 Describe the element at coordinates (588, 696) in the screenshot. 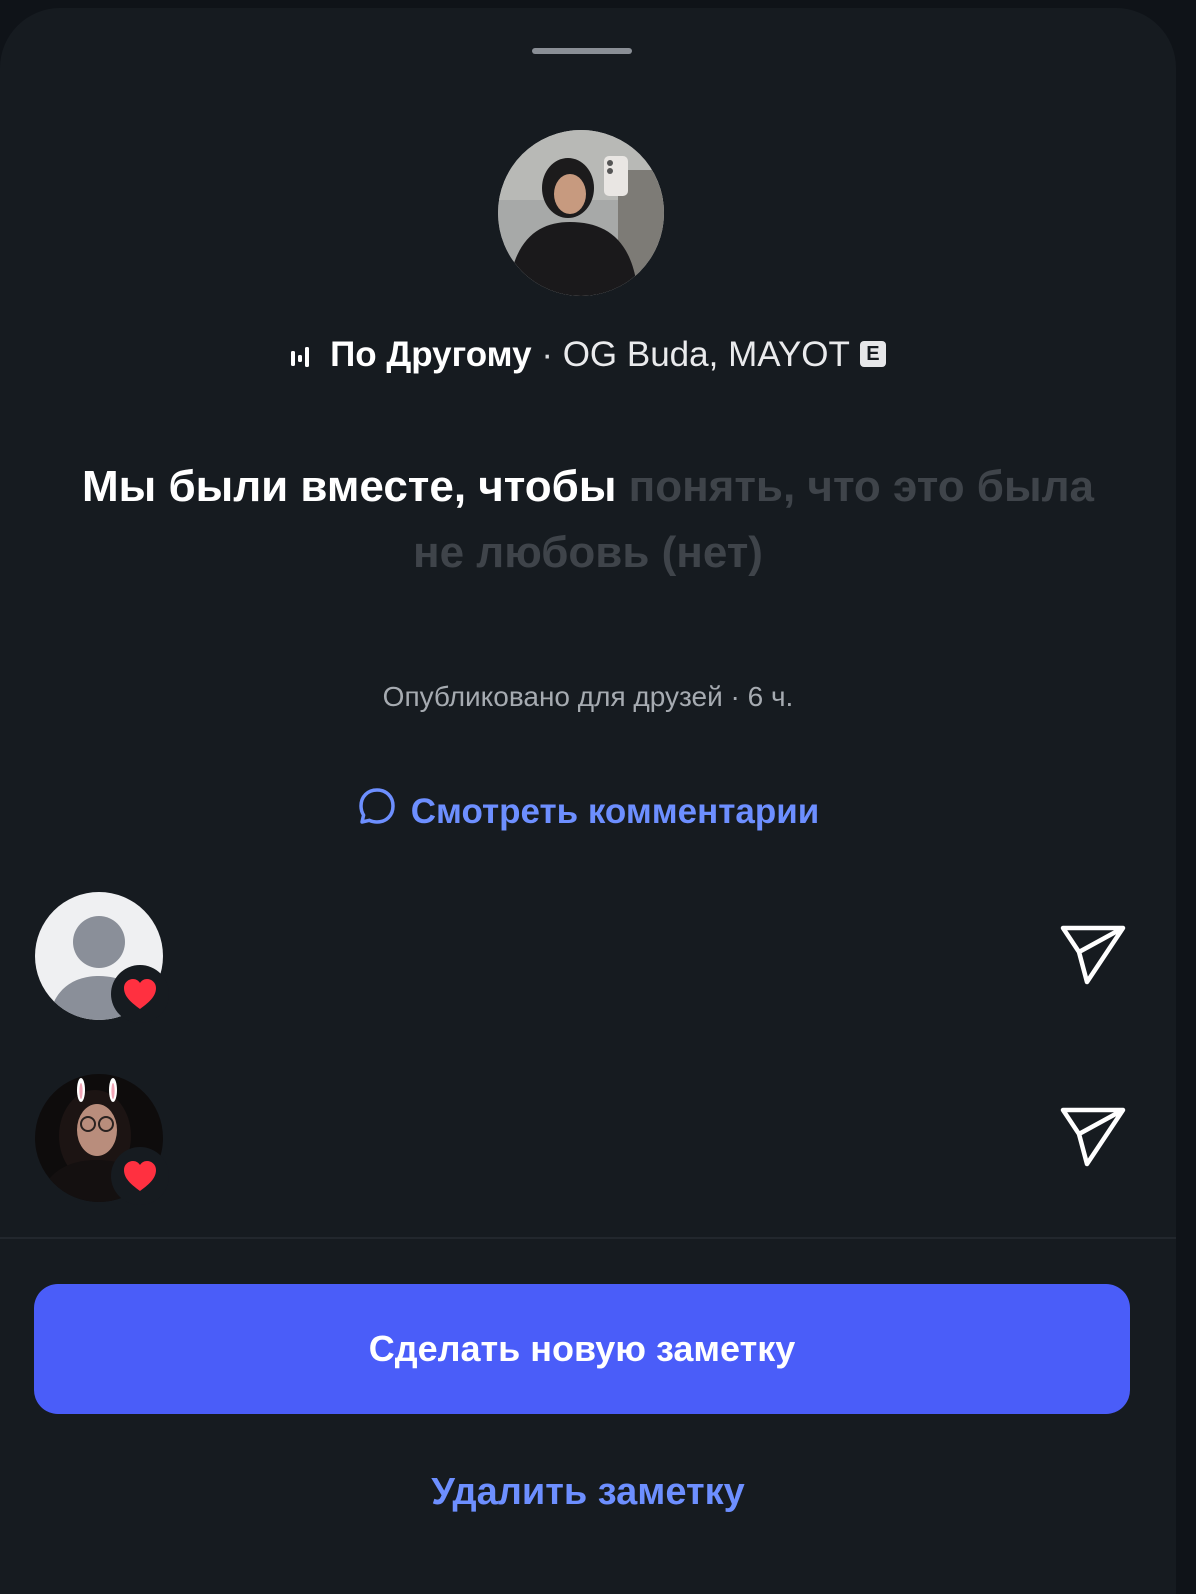

I see `published-info: Опубликовано для друзей · 6 ч.` at that location.